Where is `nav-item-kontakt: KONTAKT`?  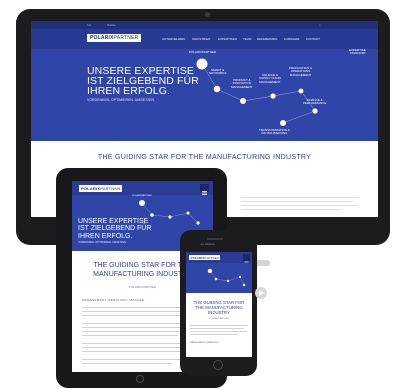 nav-item-kontakt: KONTAKT is located at coordinates (313, 39).